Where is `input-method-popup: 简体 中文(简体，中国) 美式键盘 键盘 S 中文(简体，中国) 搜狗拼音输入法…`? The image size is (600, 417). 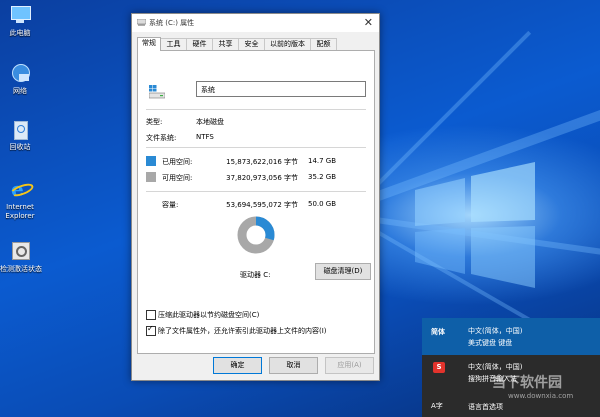
input-method-popup: 简体 中文(简体，中国) 美式键盘 键盘 S 中文(简体，中国) 搜狗拼音输入法… is located at coordinates (511, 367).